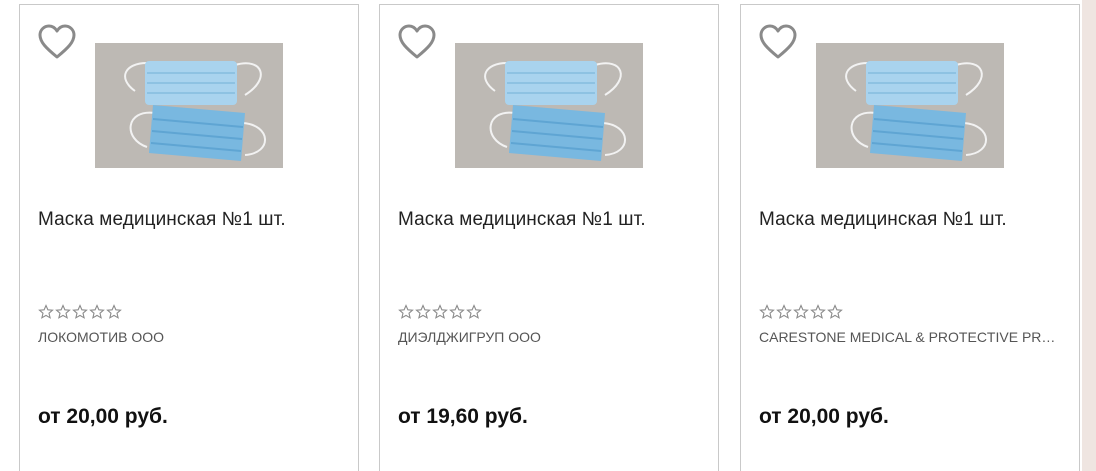 The image size is (1096, 471). Describe the element at coordinates (1089, 235) in the screenshot. I see `side-panel-edge` at that location.